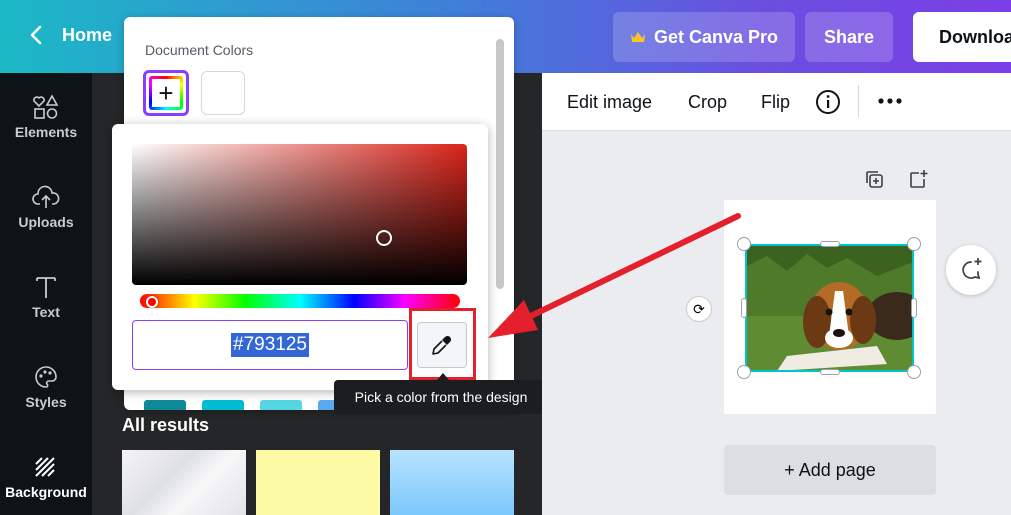 The image size is (1011, 515). I want to click on more-options-icon, so click(890, 101).